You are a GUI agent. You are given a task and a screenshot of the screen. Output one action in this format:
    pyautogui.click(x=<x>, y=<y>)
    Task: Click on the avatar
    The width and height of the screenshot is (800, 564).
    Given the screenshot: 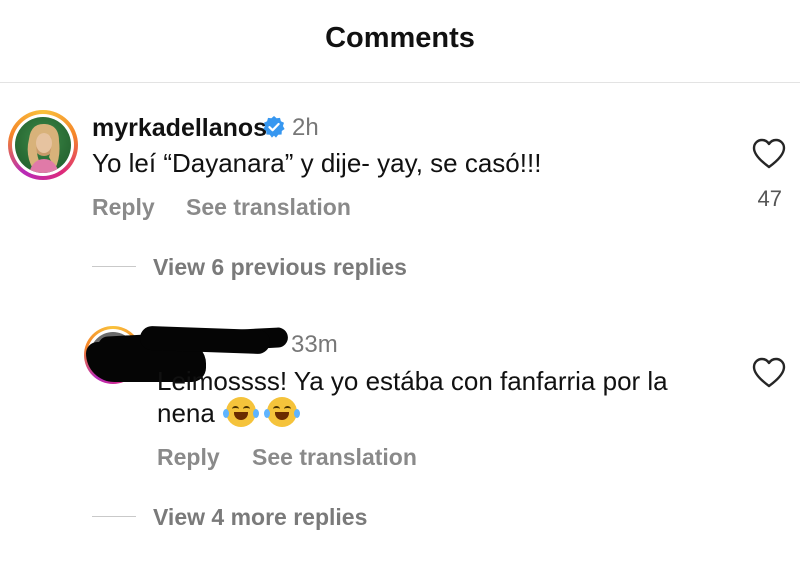 What is the action you would take?
    pyautogui.click(x=43, y=145)
    